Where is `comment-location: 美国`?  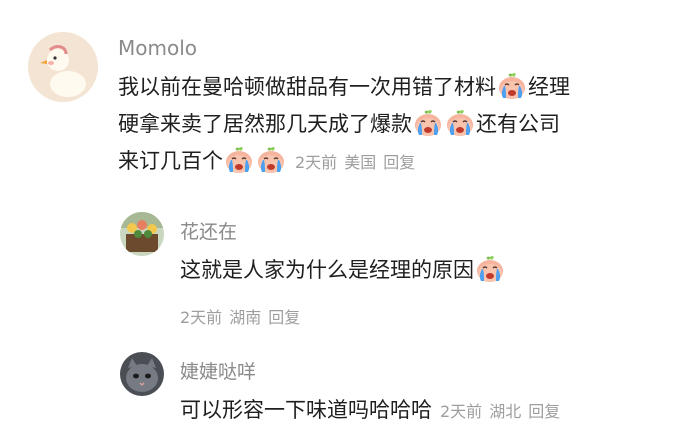 comment-location: 美国 is located at coordinates (360, 162).